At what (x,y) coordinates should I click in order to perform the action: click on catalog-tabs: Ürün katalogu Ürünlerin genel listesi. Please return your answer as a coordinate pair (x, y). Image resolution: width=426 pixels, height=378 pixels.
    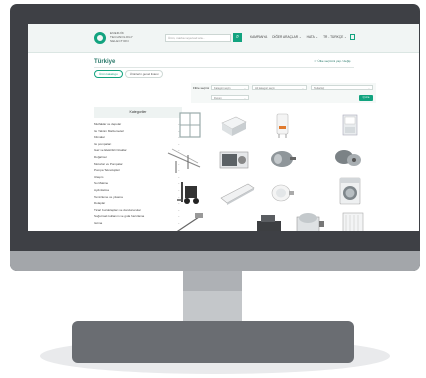
    Looking at the image, I should click on (129, 74).